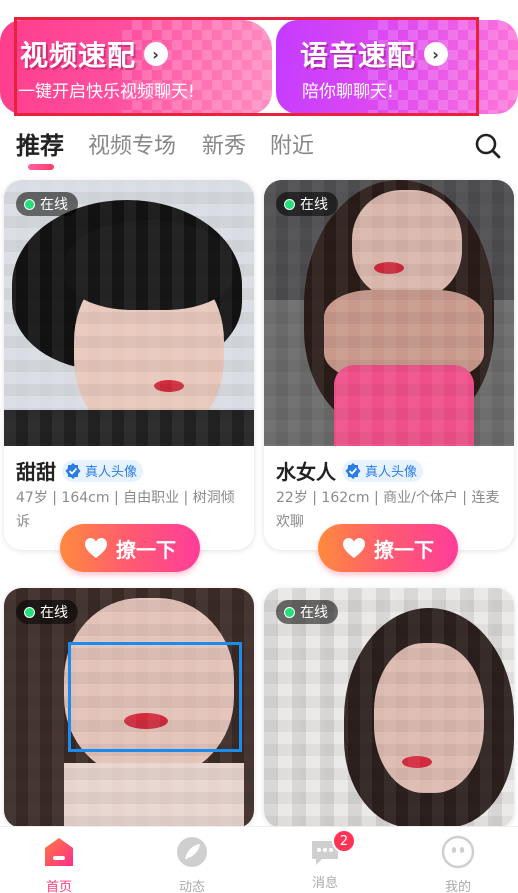  What do you see at coordinates (358, 55) in the screenshot?
I see `voice-match-title-text: 语音速配` at bounding box center [358, 55].